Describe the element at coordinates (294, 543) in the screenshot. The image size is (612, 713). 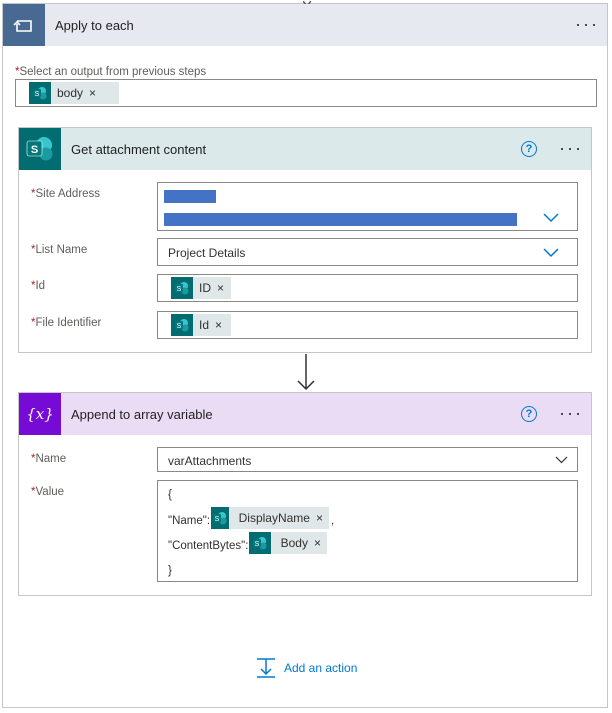
I see `body-content-token-label: Body` at that location.